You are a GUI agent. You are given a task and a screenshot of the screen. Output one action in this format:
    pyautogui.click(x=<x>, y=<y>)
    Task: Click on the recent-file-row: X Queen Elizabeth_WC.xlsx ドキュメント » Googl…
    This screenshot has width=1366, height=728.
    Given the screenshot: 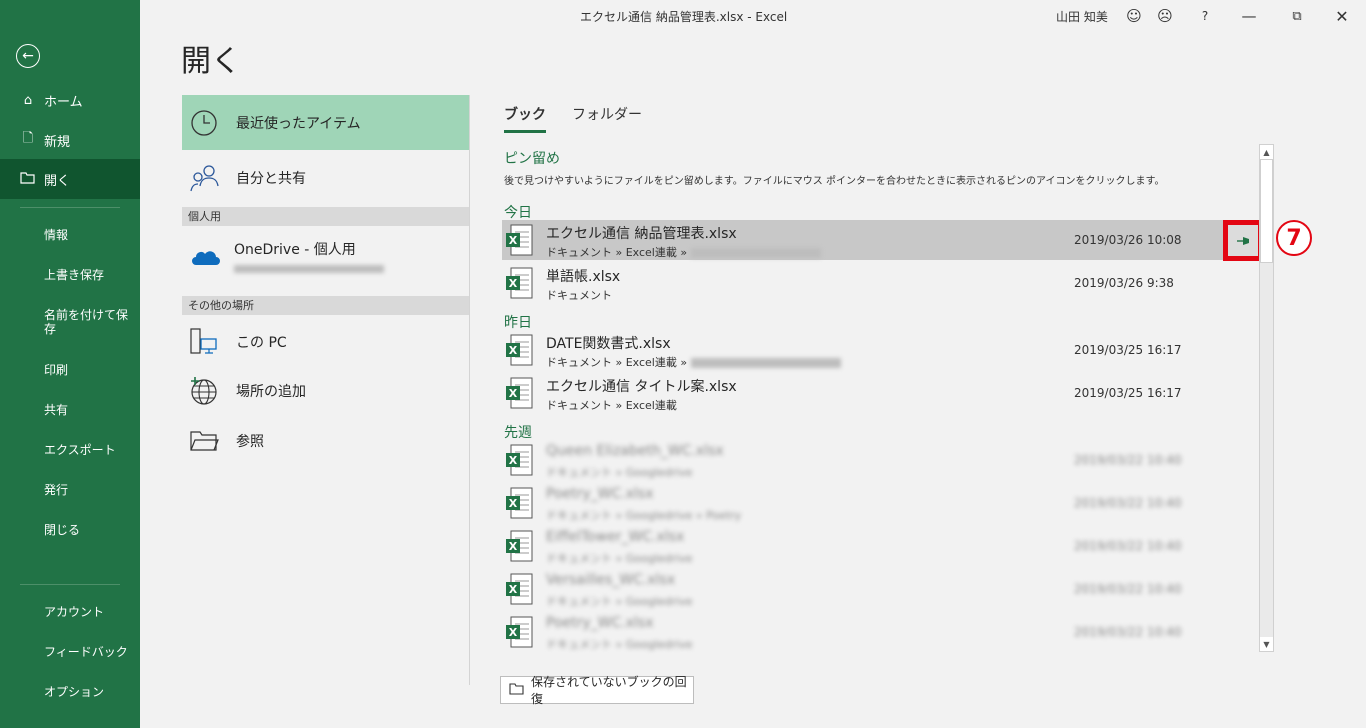 What is the action you would take?
    pyautogui.click(x=879, y=460)
    